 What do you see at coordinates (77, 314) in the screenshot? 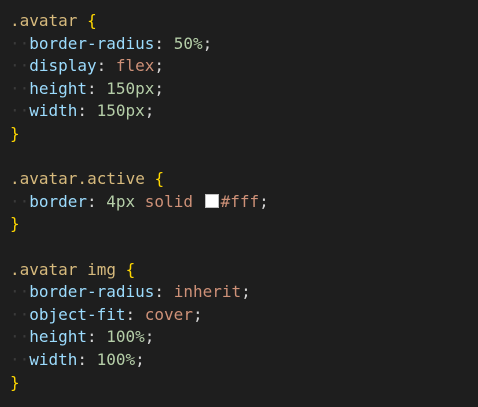
I see `css-property: object-fit` at bounding box center [77, 314].